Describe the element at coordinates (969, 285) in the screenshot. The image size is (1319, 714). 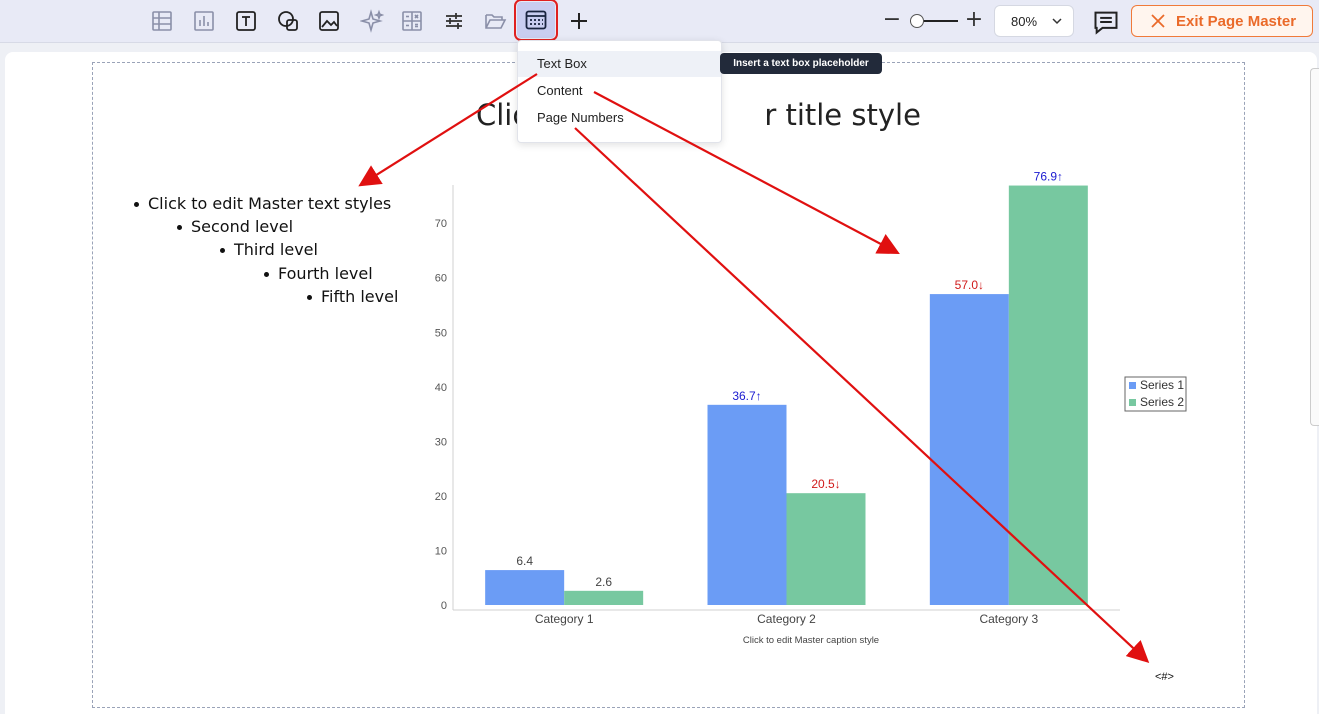
I see `data-label: 57.0↓` at that location.